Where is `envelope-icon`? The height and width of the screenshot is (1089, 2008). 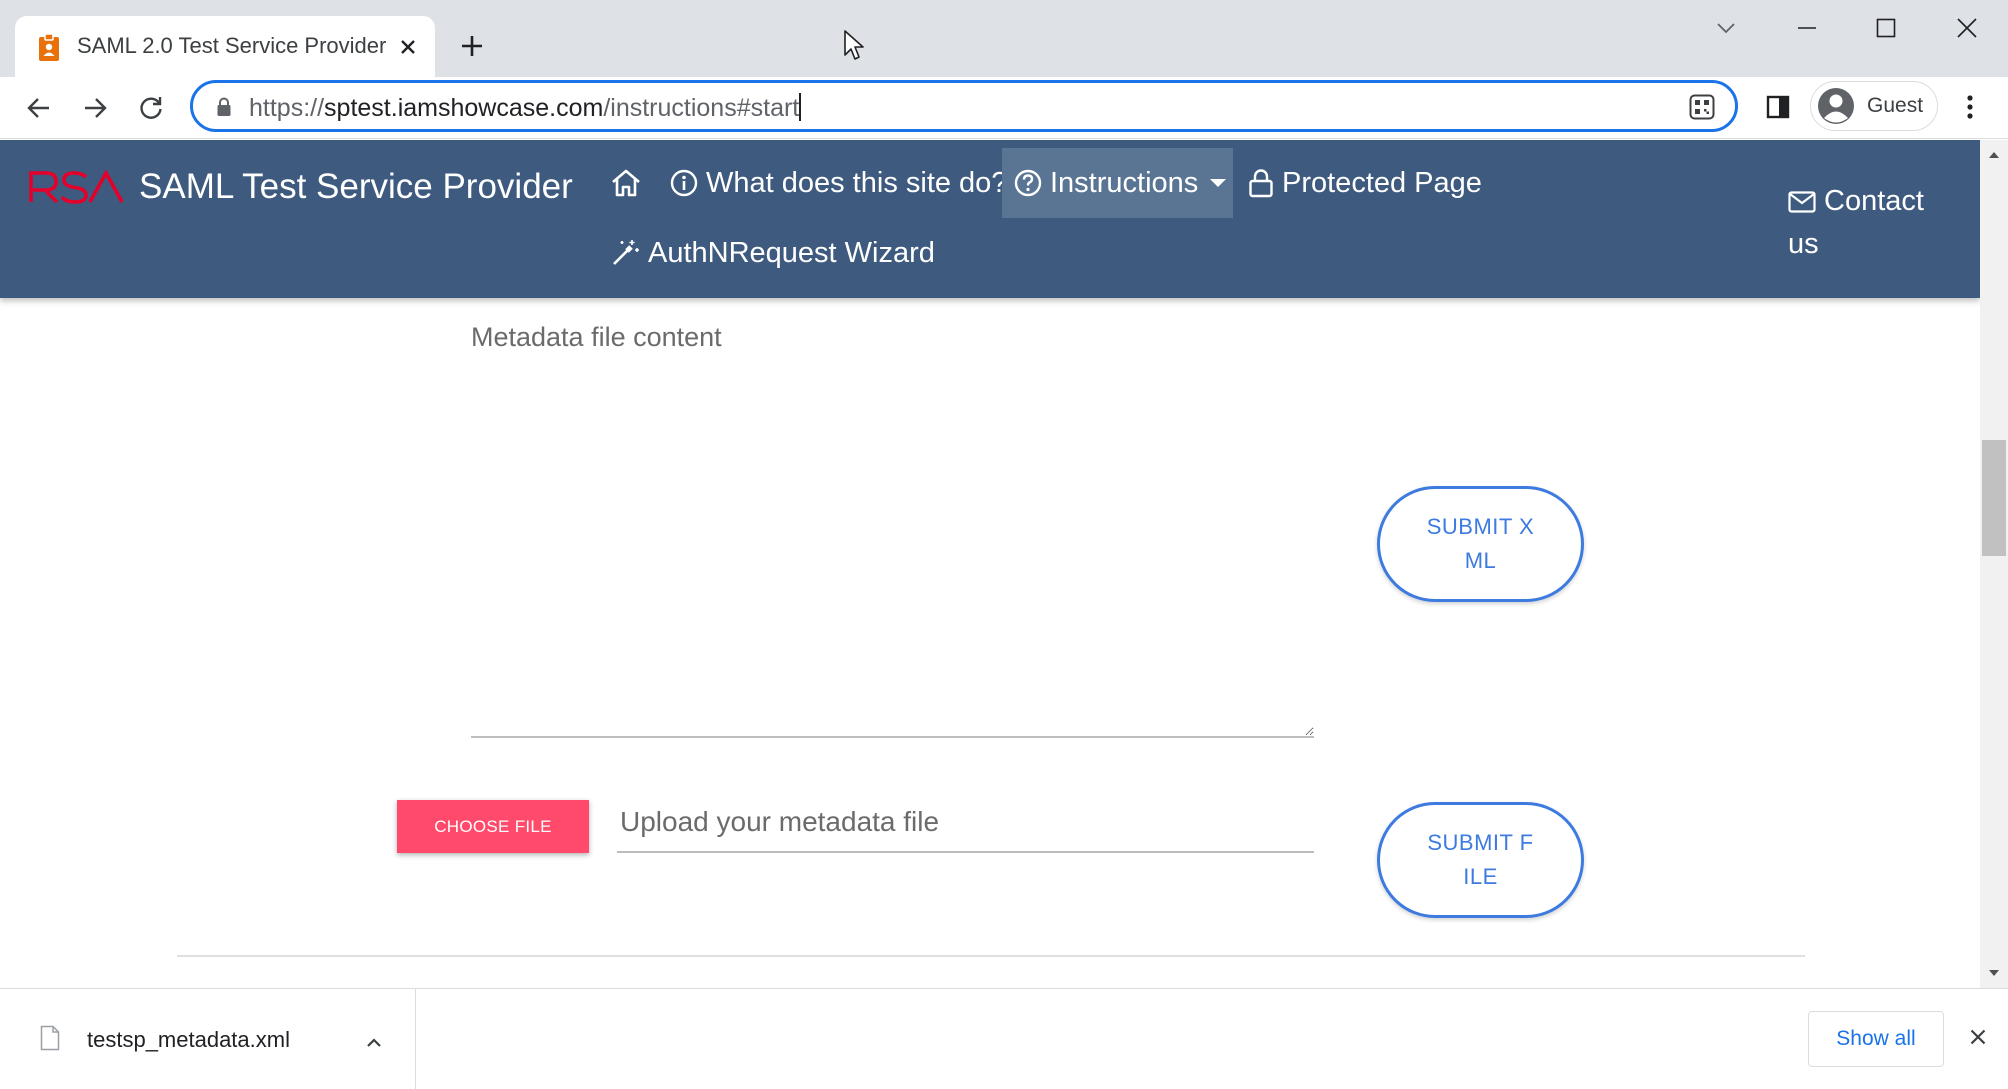
envelope-icon is located at coordinates (1802, 201).